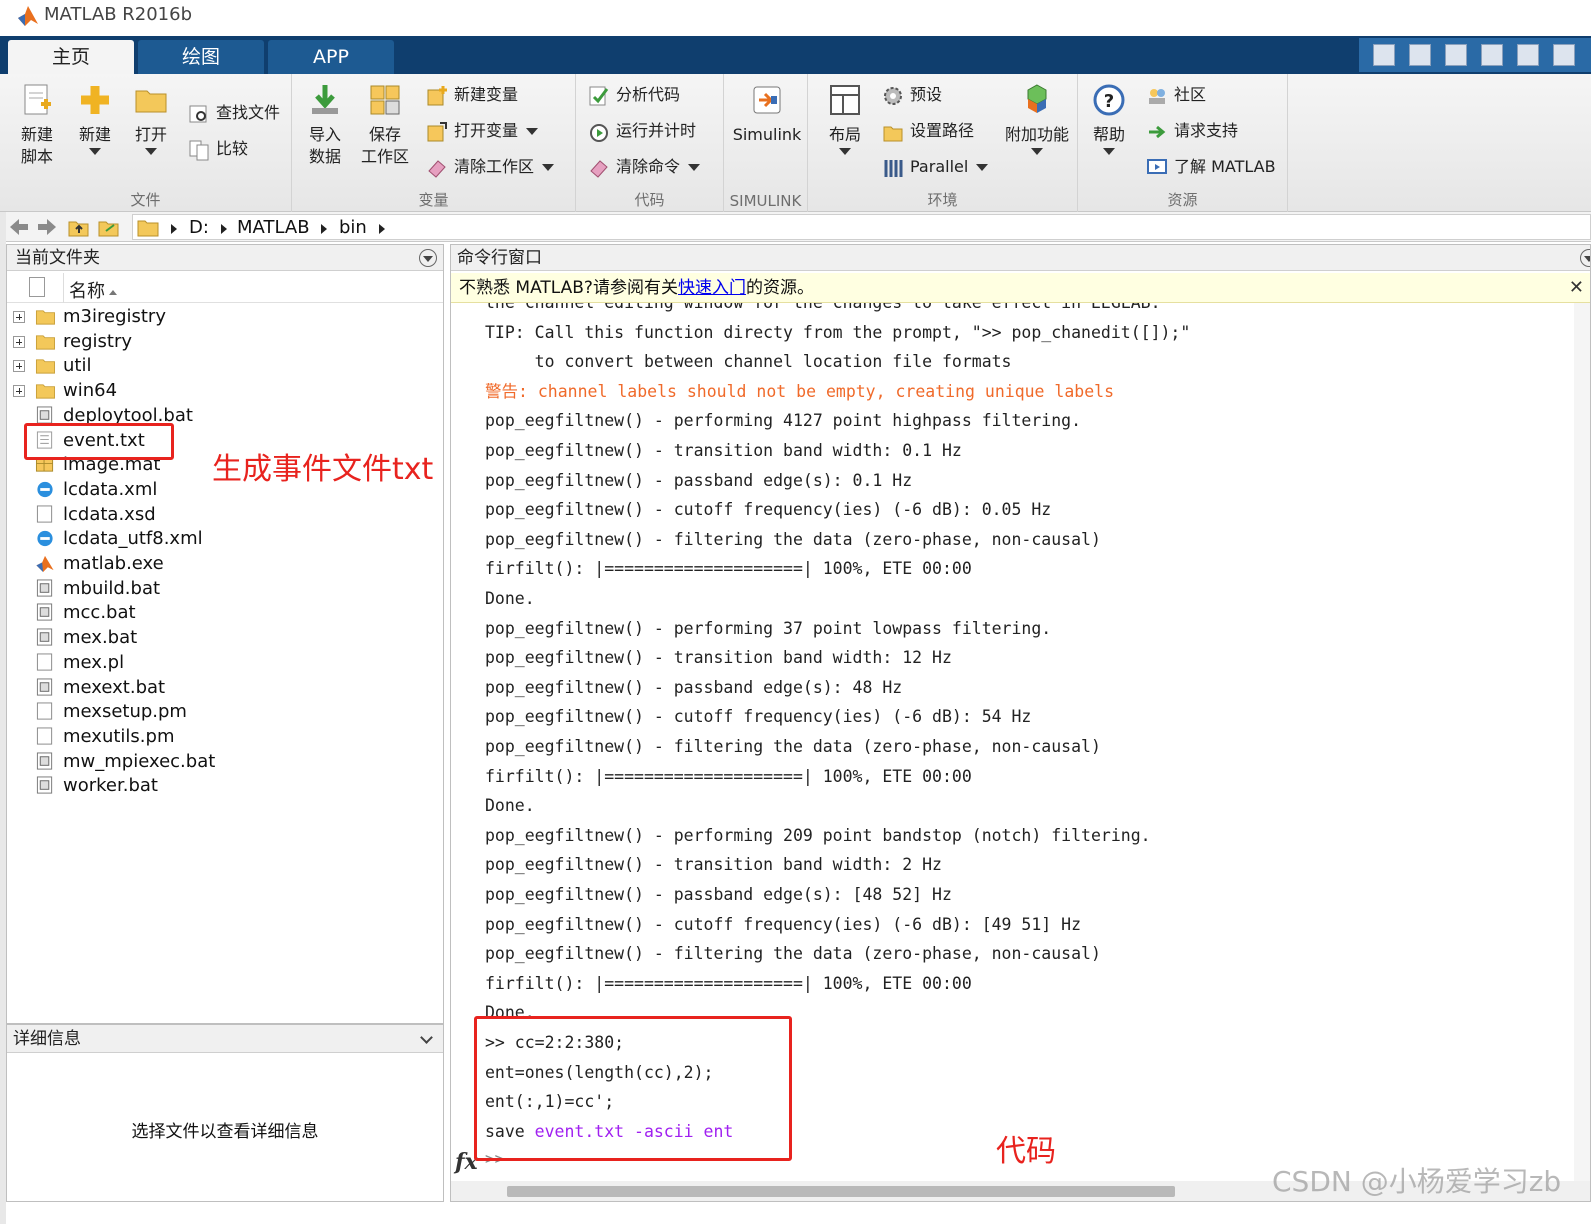 The image size is (1591, 1224). What do you see at coordinates (225, 737) in the screenshot?
I see `file-row: mexutils.pm` at bounding box center [225, 737].